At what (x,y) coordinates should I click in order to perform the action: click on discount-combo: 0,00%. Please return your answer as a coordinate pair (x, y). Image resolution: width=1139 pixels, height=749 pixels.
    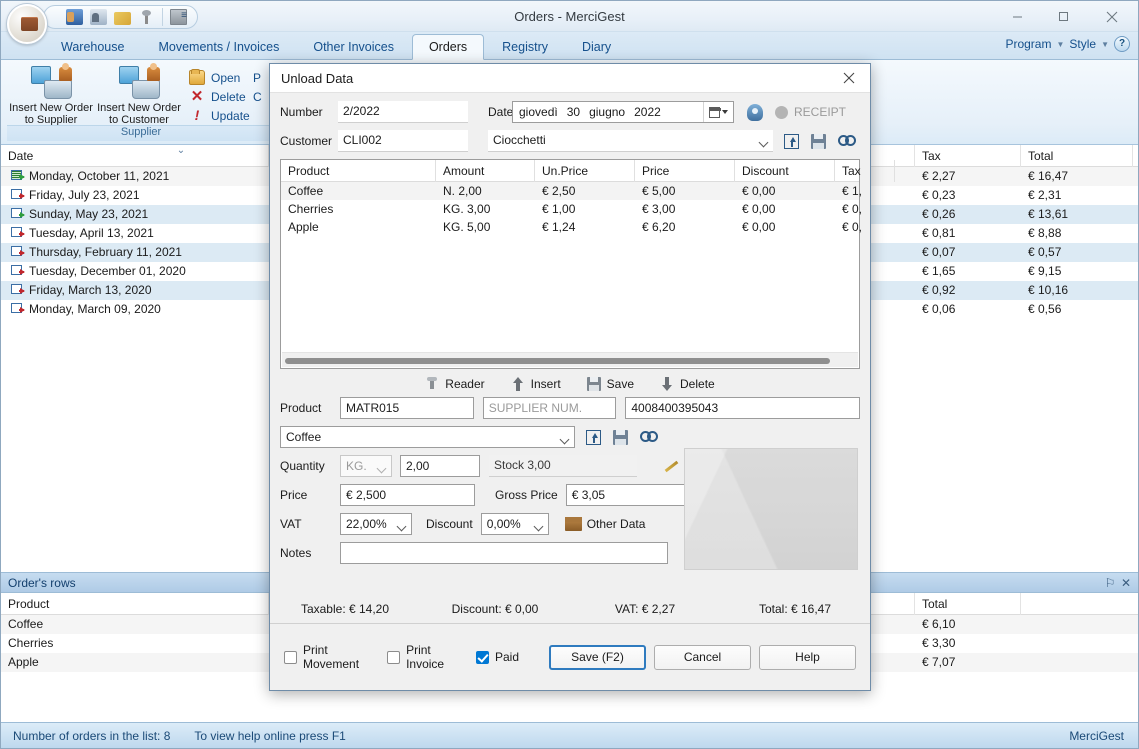
    Looking at the image, I should click on (514, 524).